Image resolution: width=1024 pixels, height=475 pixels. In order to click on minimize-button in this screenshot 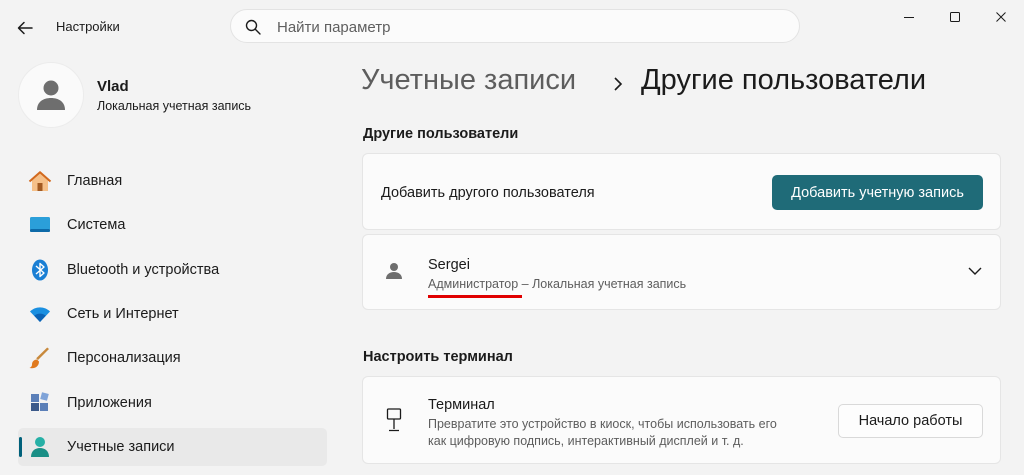, I will do `click(909, 17)`.